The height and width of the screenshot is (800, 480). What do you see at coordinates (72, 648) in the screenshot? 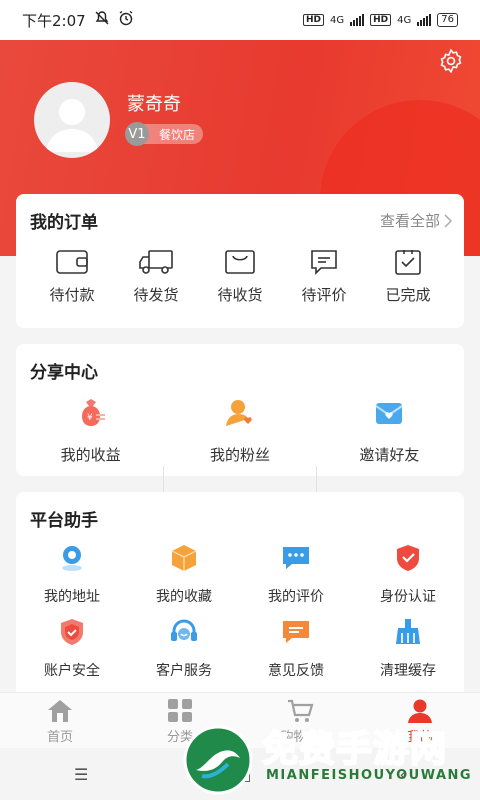
I see `assistant-account-security: 账户安全` at bounding box center [72, 648].